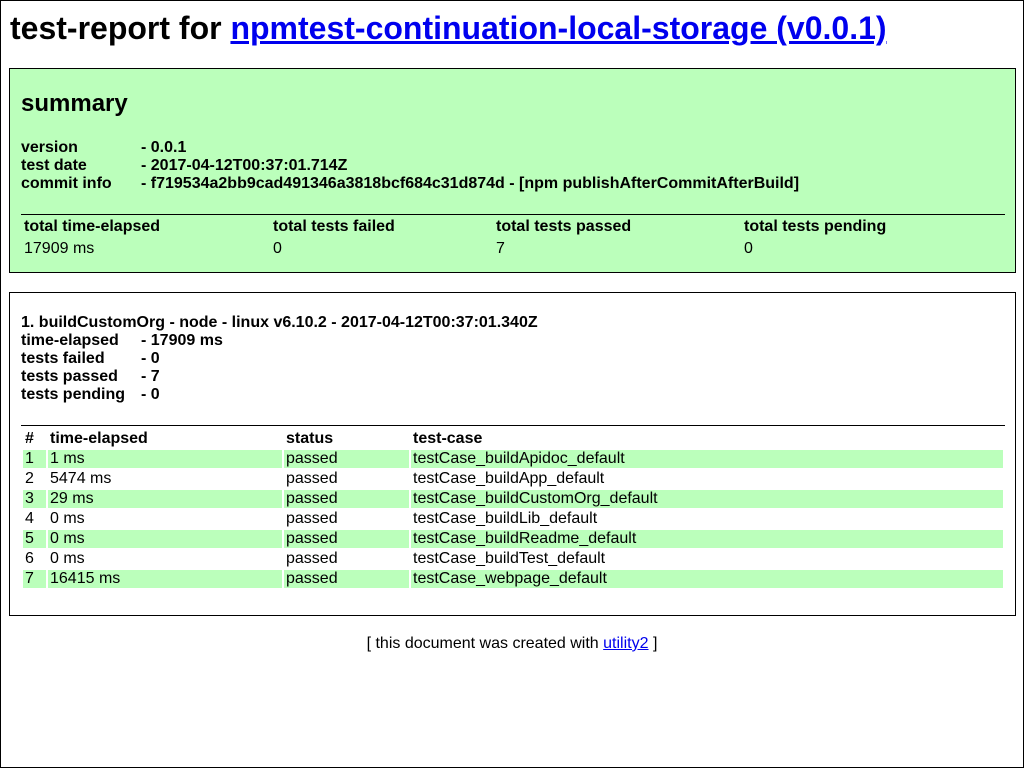 This screenshot has width=1024, height=768. What do you see at coordinates (707, 459) in the screenshot?
I see `cell-testcase: testCase_buildApidoc_default` at bounding box center [707, 459].